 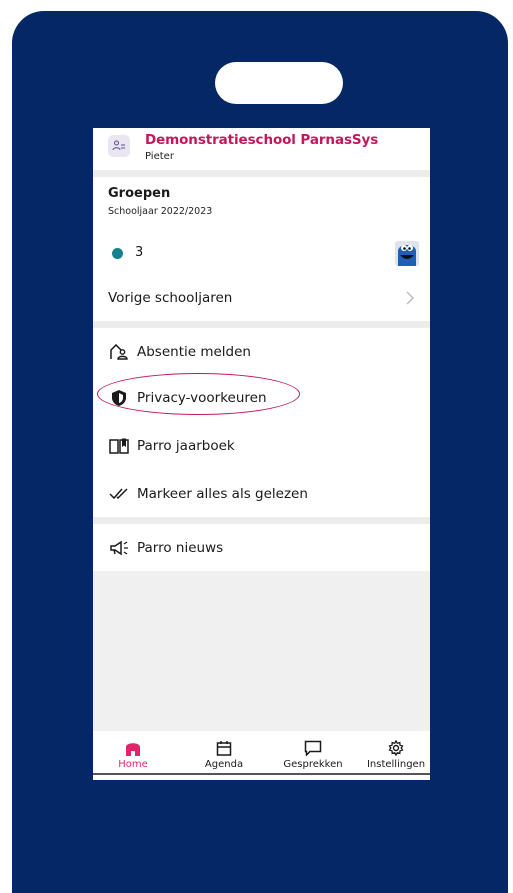 What do you see at coordinates (224, 764) in the screenshot?
I see `tab-label: Agenda` at bounding box center [224, 764].